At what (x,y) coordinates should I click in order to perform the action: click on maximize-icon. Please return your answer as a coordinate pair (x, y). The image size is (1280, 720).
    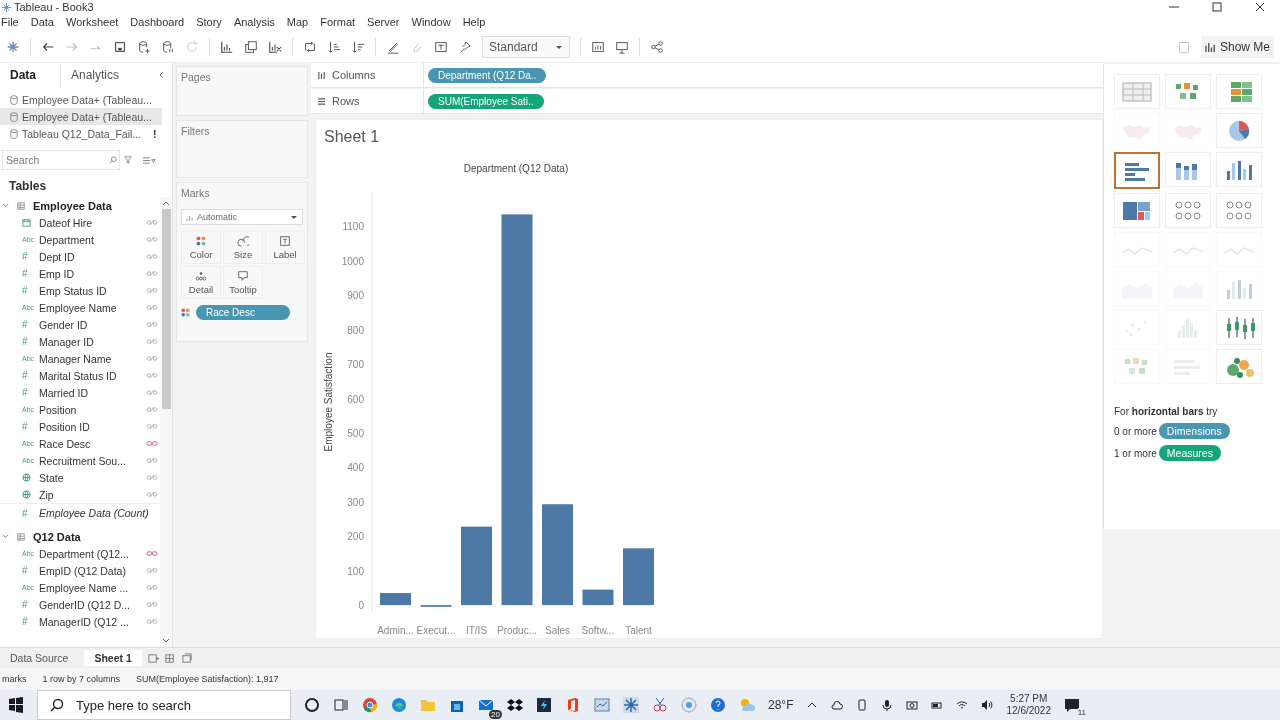
    Looking at the image, I should click on (1217, 7).